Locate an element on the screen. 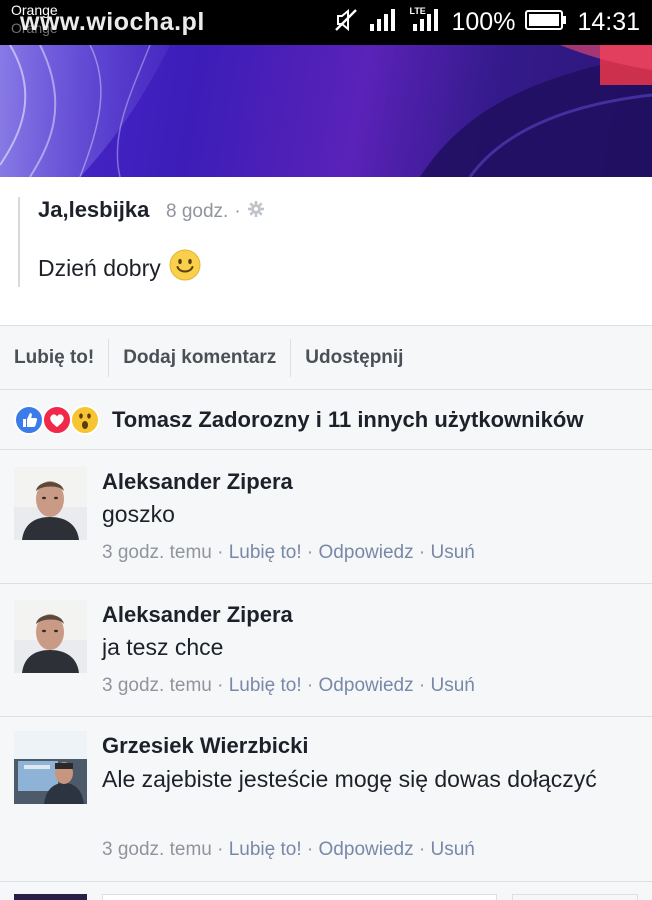 The height and width of the screenshot is (900, 652). post-meta: 8 godz. · is located at coordinates (215, 212).